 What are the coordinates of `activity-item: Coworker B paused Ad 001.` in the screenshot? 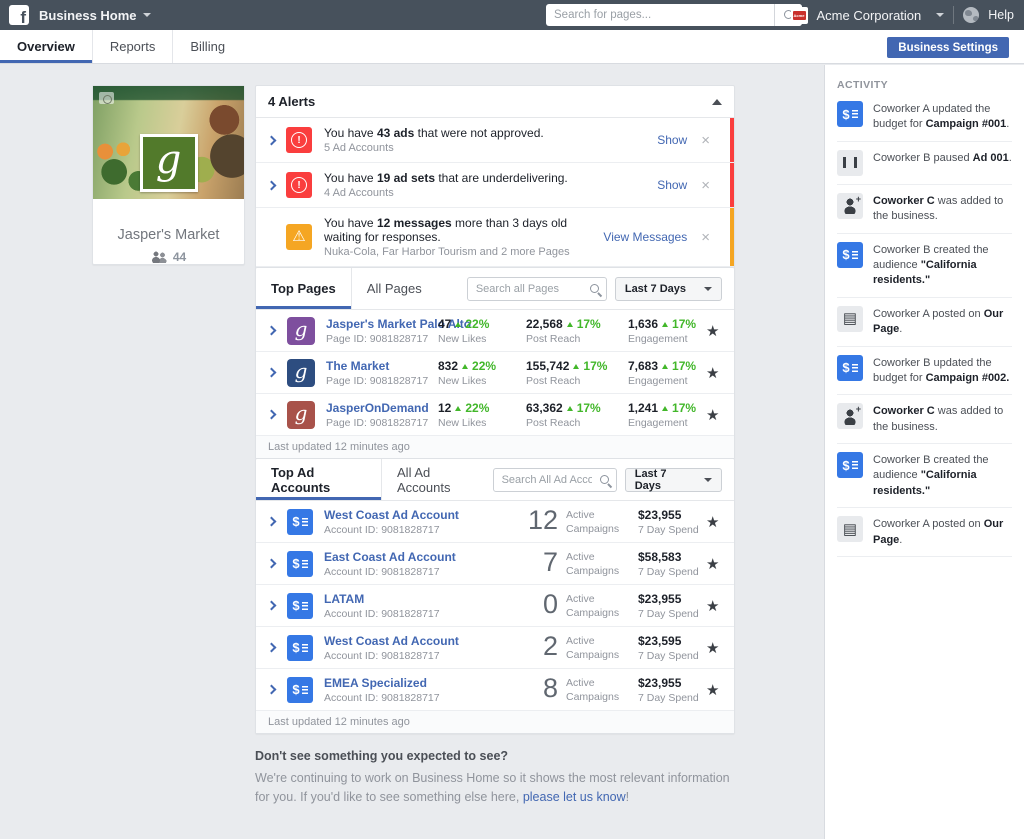 It's located at (924, 163).